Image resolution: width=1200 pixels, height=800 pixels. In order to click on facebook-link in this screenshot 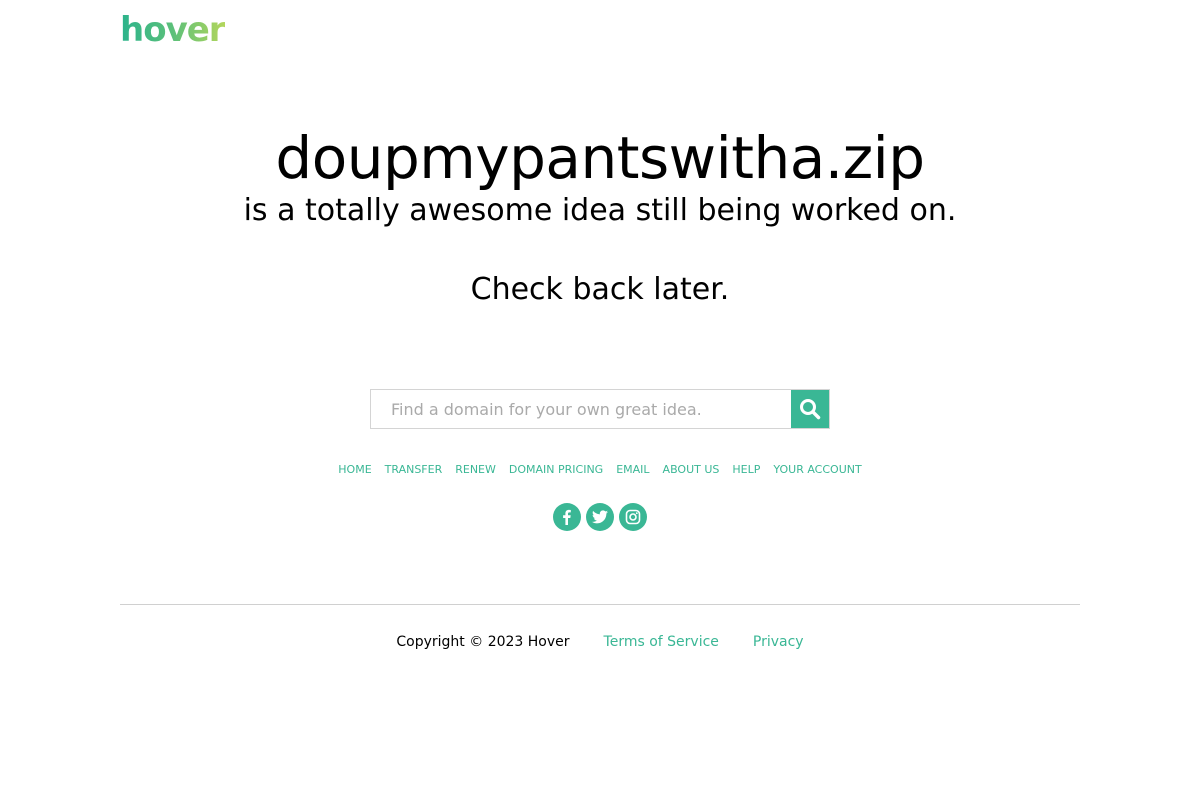, I will do `click(567, 517)`.